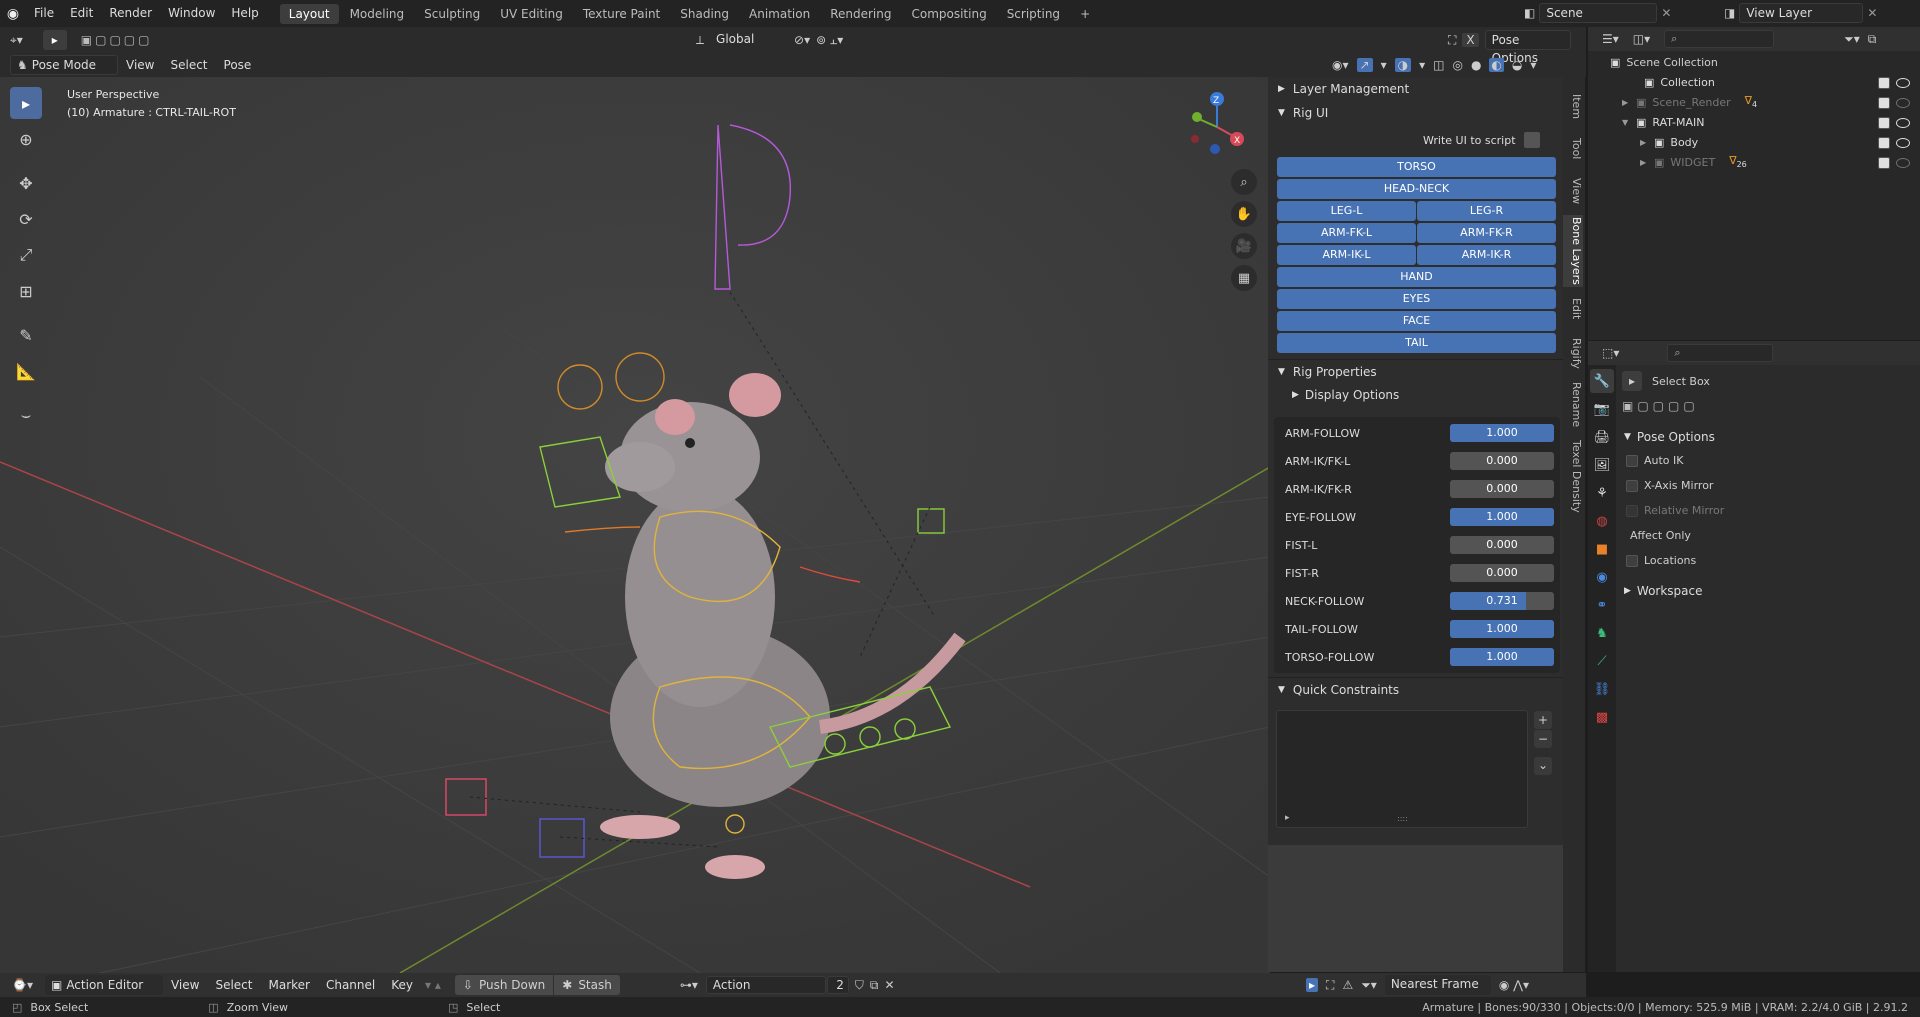 The image size is (1920, 1017). What do you see at coordinates (829, 40) in the screenshot?
I see `snap-icon: ⊚ ⫠▾` at bounding box center [829, 40].